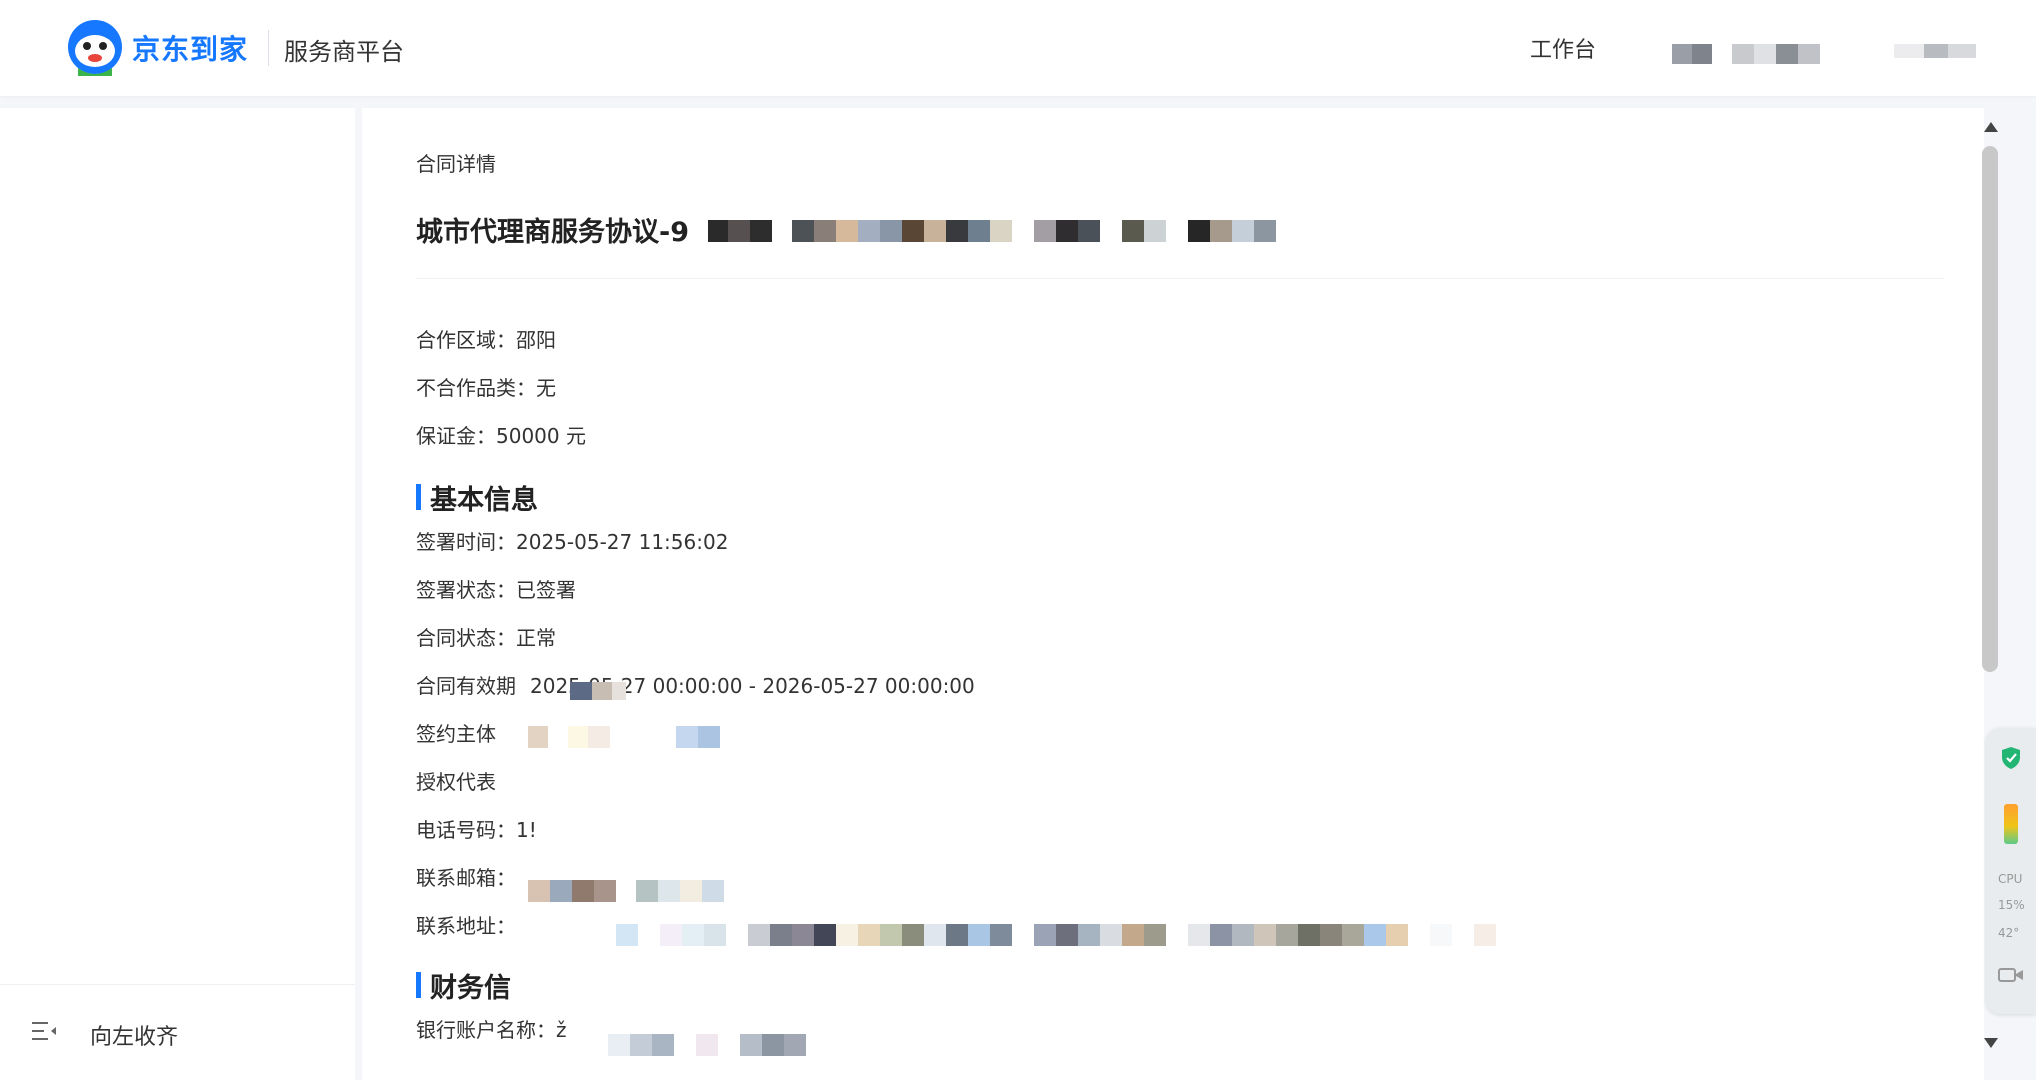 The width and height of the screenshot is (2036, 1080). I want to click on deposit: 保证金：50000 元, so click(501, 436).